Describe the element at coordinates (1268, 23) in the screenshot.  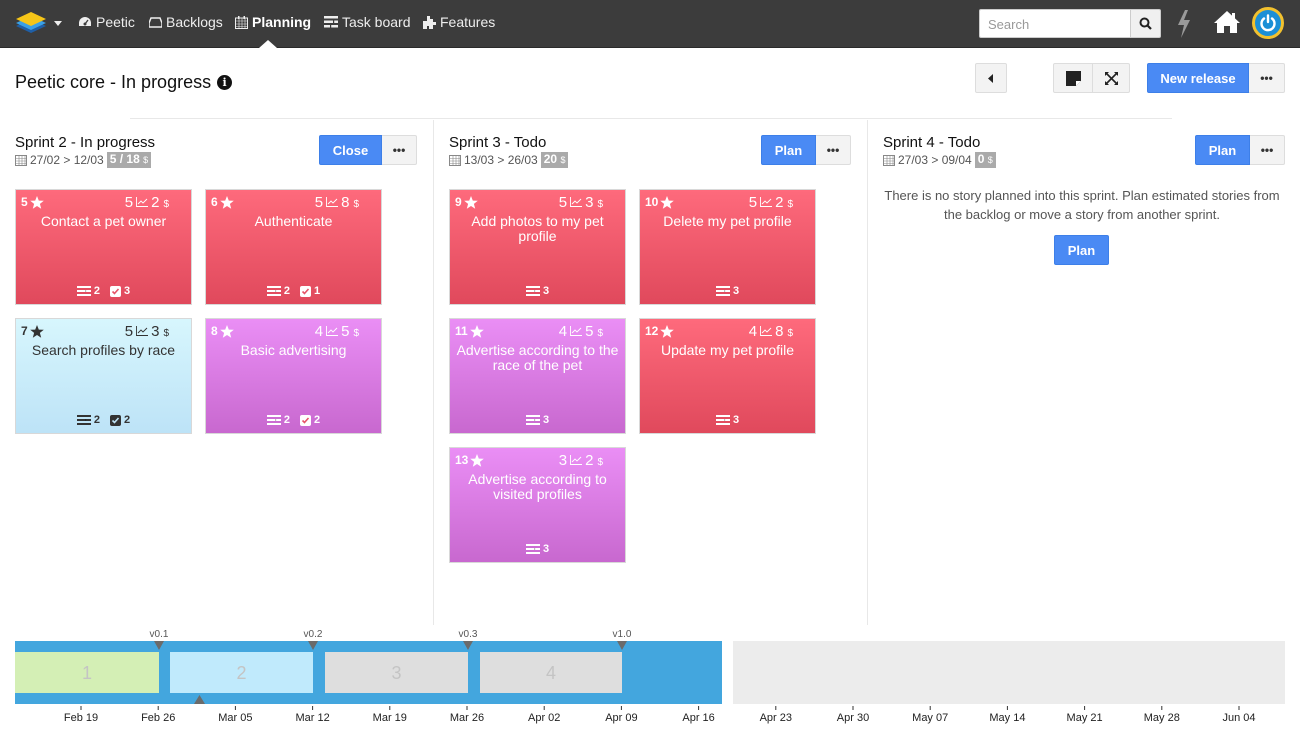
I see `user-avatar` at that location.